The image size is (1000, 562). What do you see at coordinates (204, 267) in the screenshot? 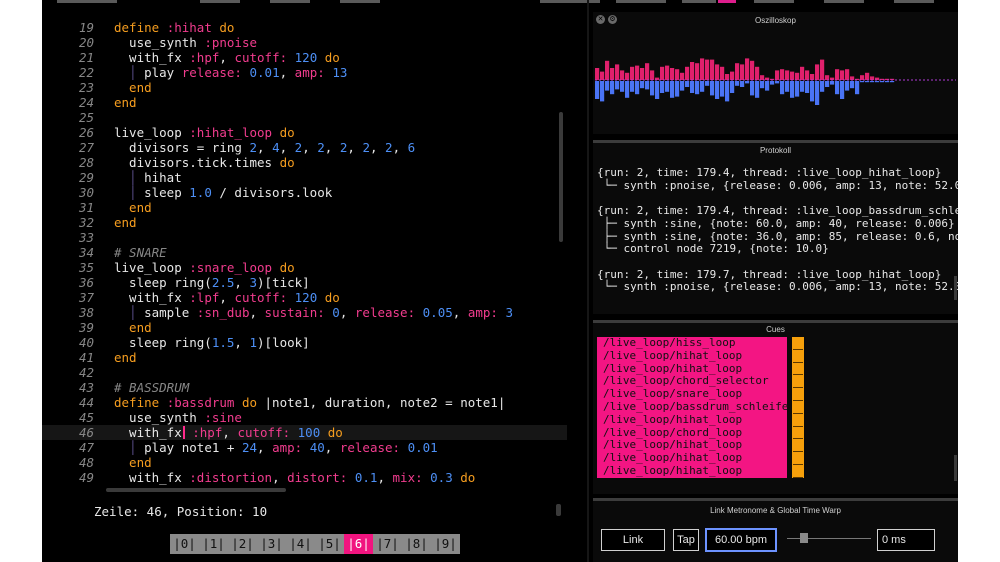
I see `code-text: live_loop :snare_loop do` at bounding box center [204, 267].